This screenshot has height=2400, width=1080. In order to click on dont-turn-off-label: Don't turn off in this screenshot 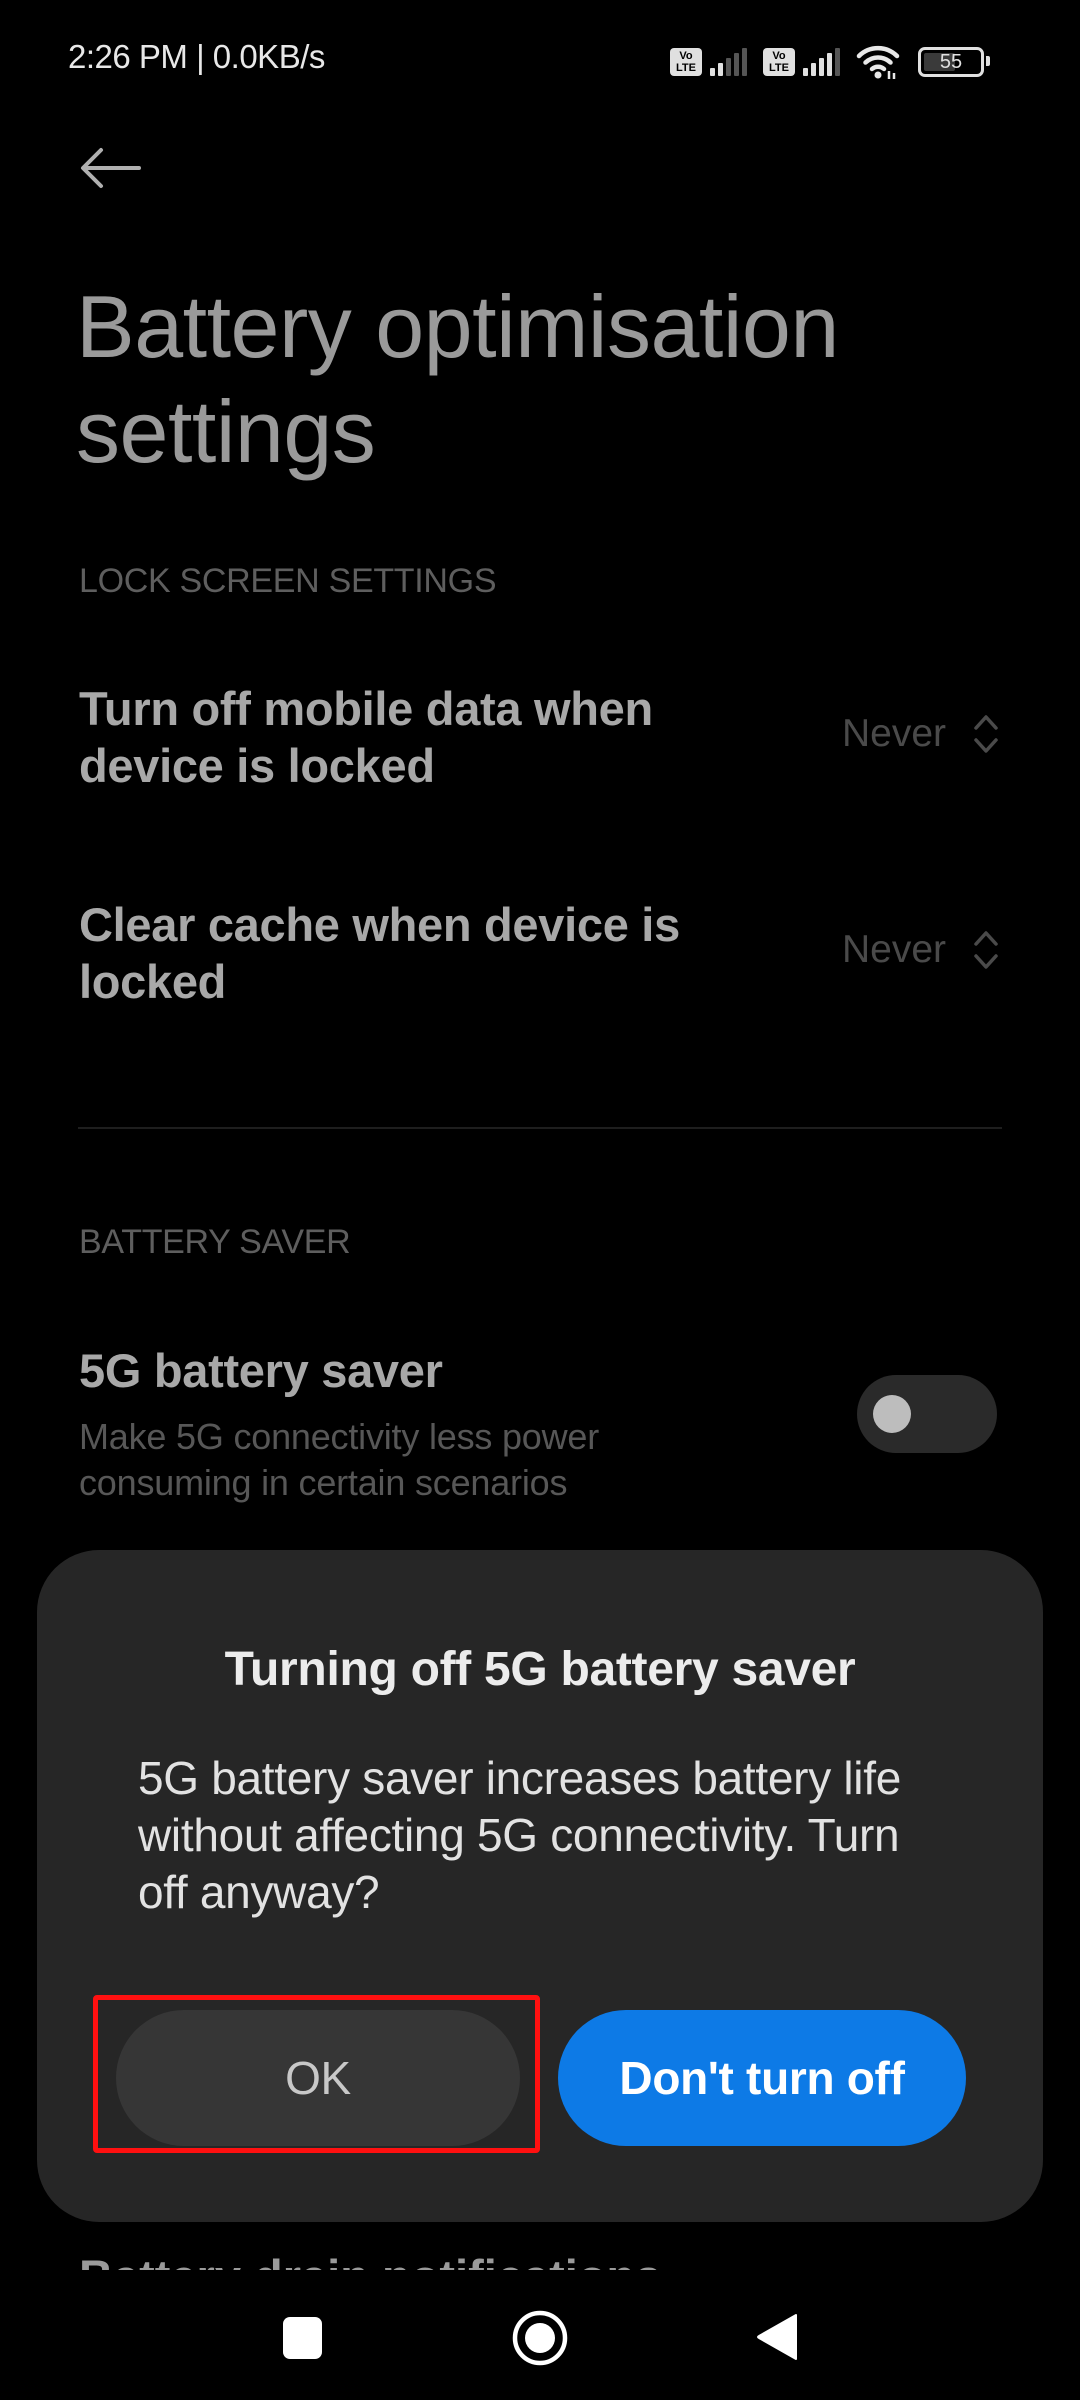, I will do `click(762, 2078)`.